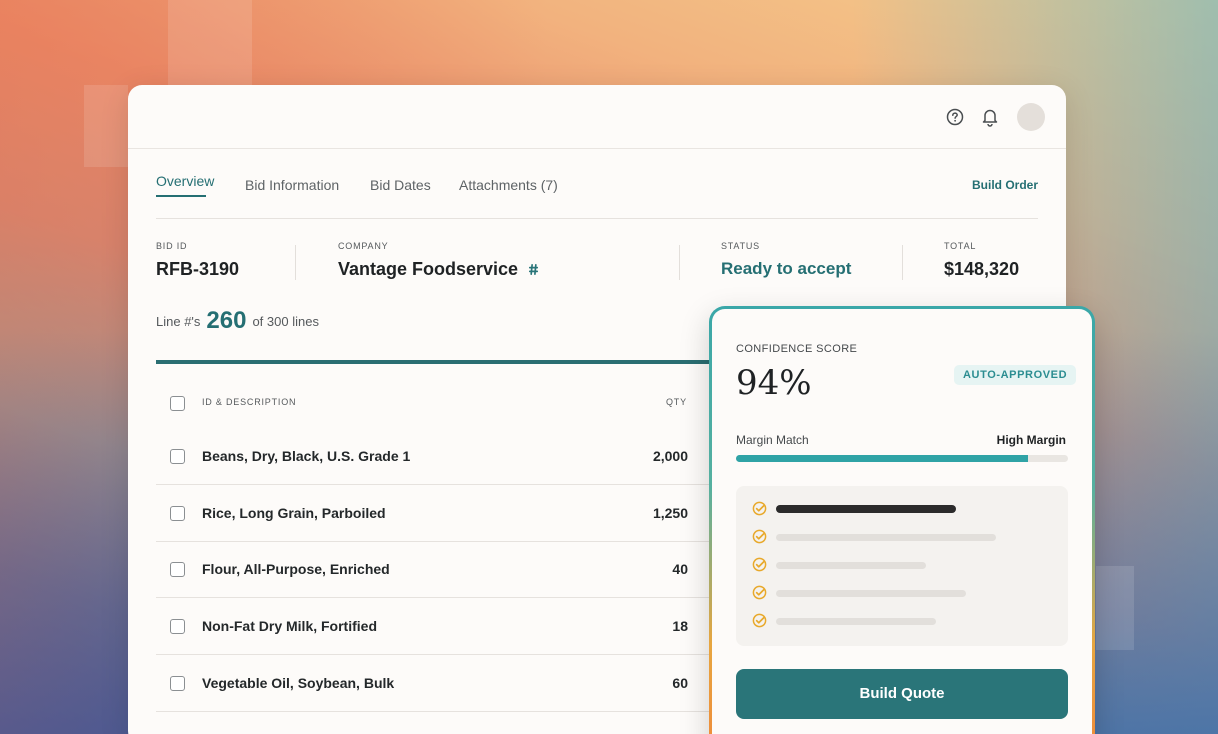  Describe the element at coordinates (294, 513) in the screenshot. I see `row-description: Rice, Long Grain, Parboiled` at that location.